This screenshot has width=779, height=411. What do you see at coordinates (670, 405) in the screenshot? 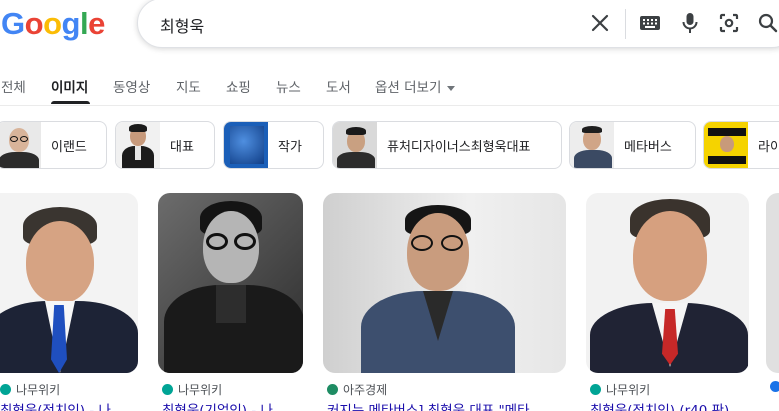
I see `result-title: 최형욱(정치인) (r40 판)` at bounding box center [670, 405].